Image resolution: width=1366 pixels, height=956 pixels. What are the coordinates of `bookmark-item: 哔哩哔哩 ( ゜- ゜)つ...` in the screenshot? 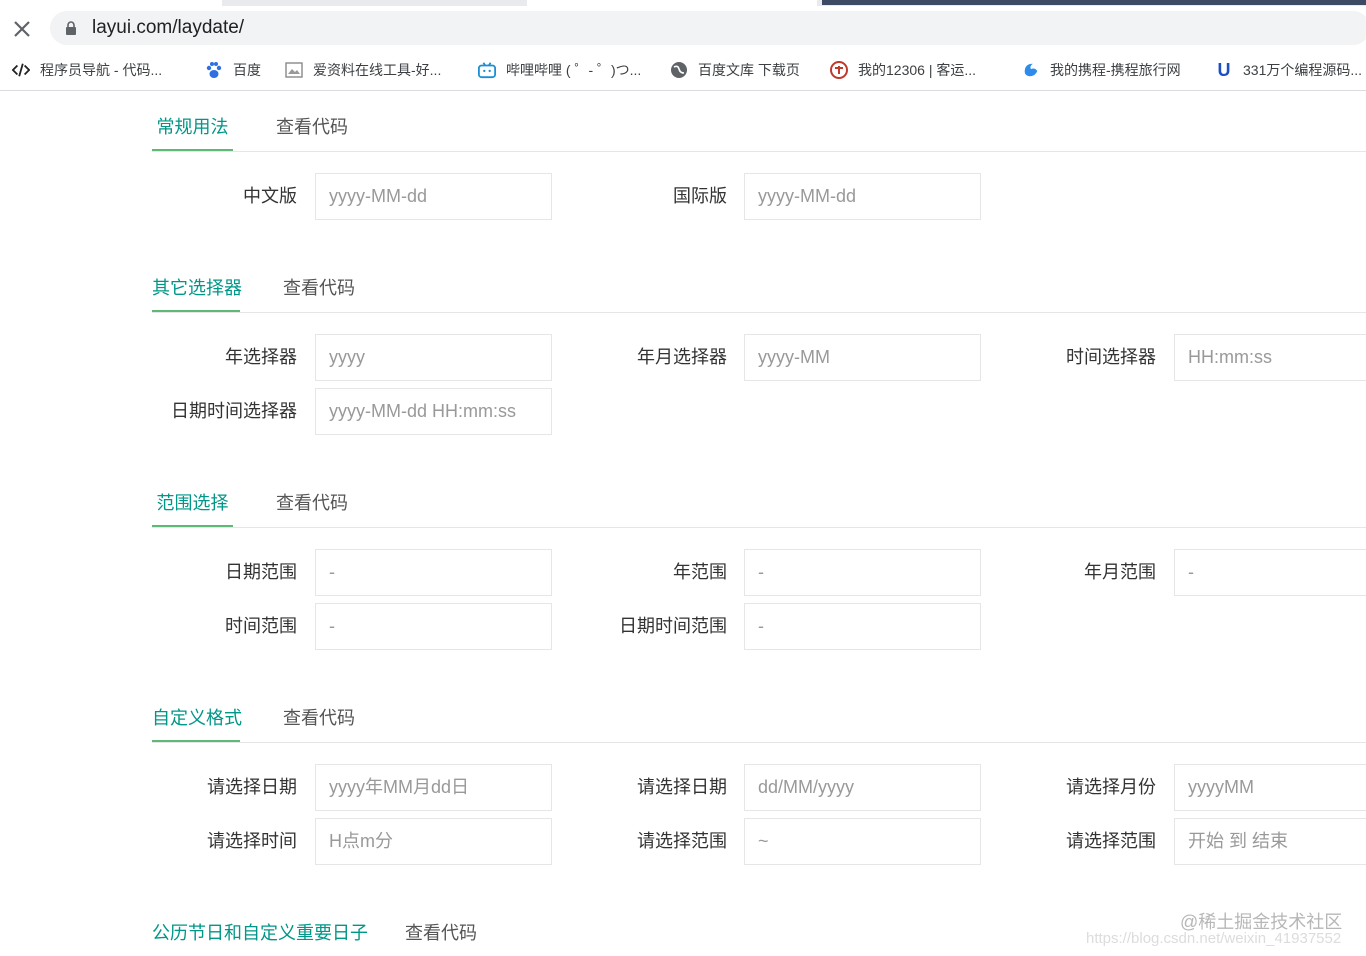 It's located at (559, 70).